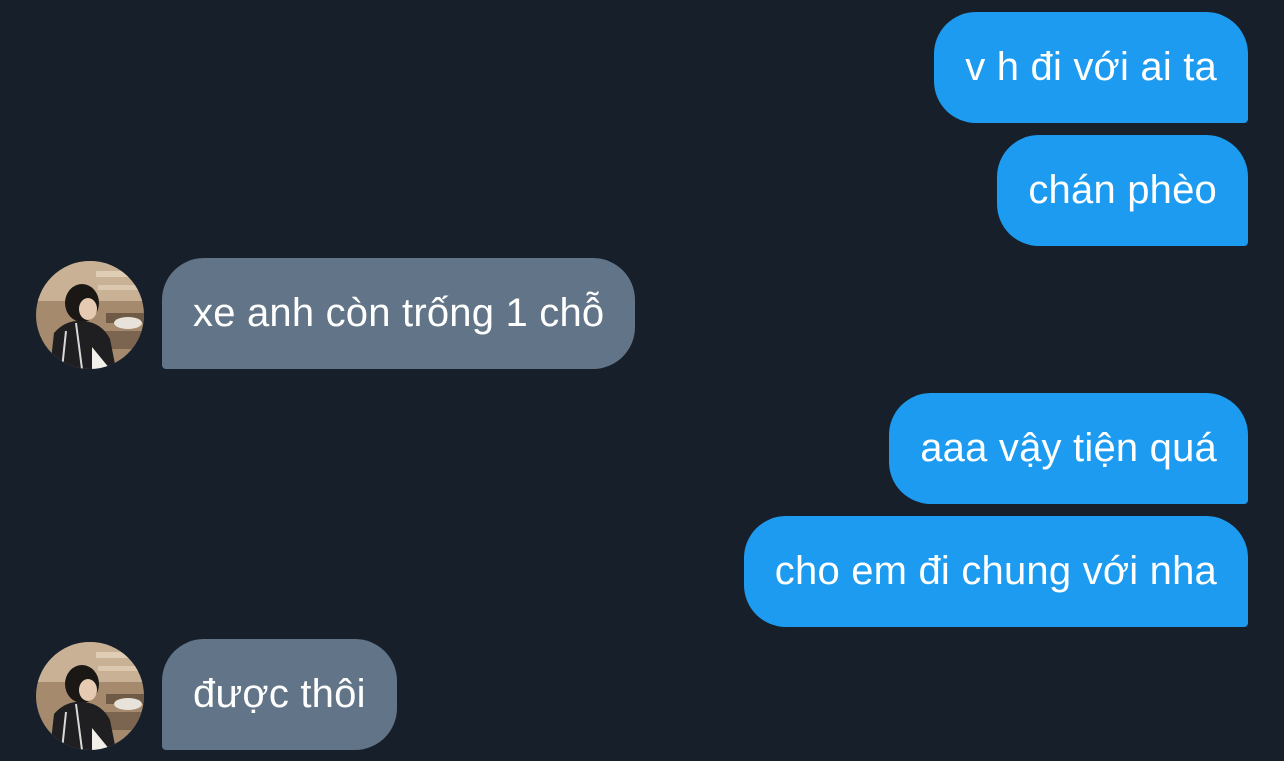 This screenshot has width=1284, height=761. I want to click on message-row-outgoing: chán phèo, so click(642, 190).